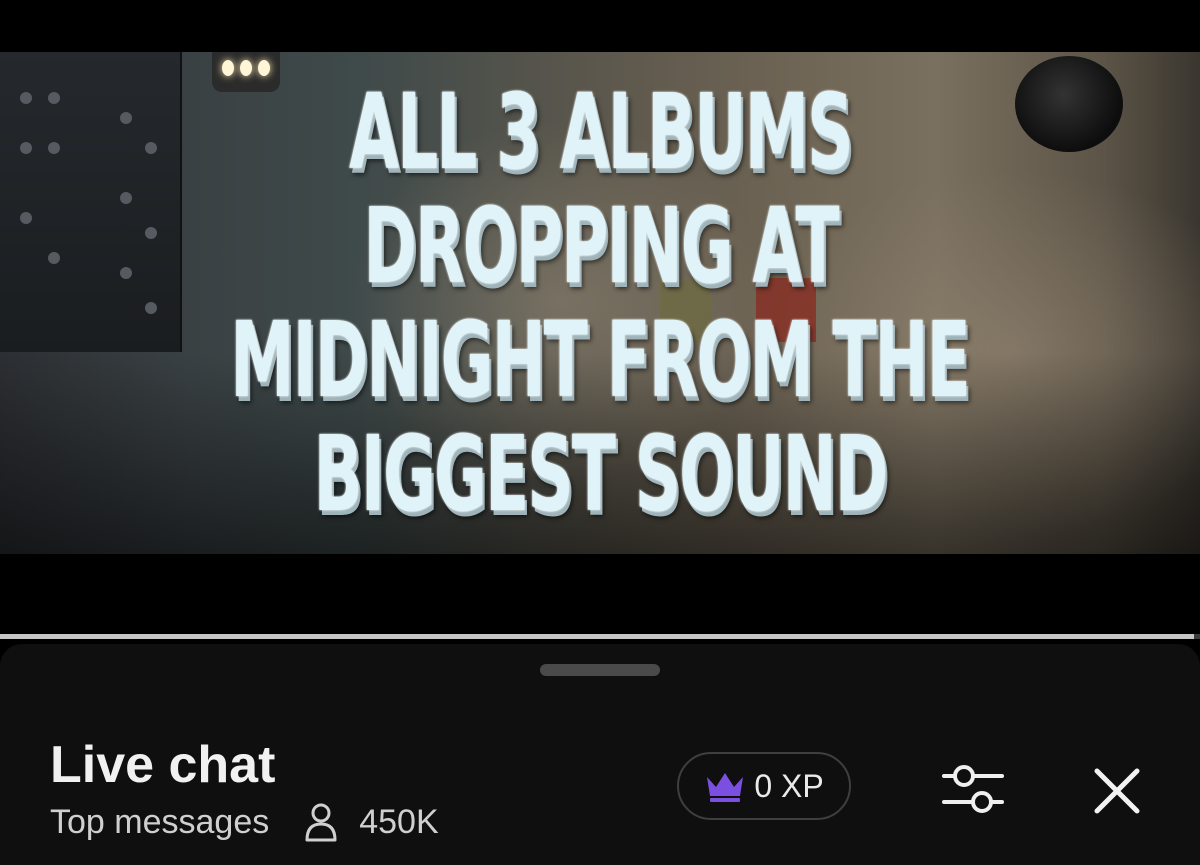  What do you see at coordinates (973, 789) in the screenshot?
I see `sliders-icon` at bounding box center [973, 789].